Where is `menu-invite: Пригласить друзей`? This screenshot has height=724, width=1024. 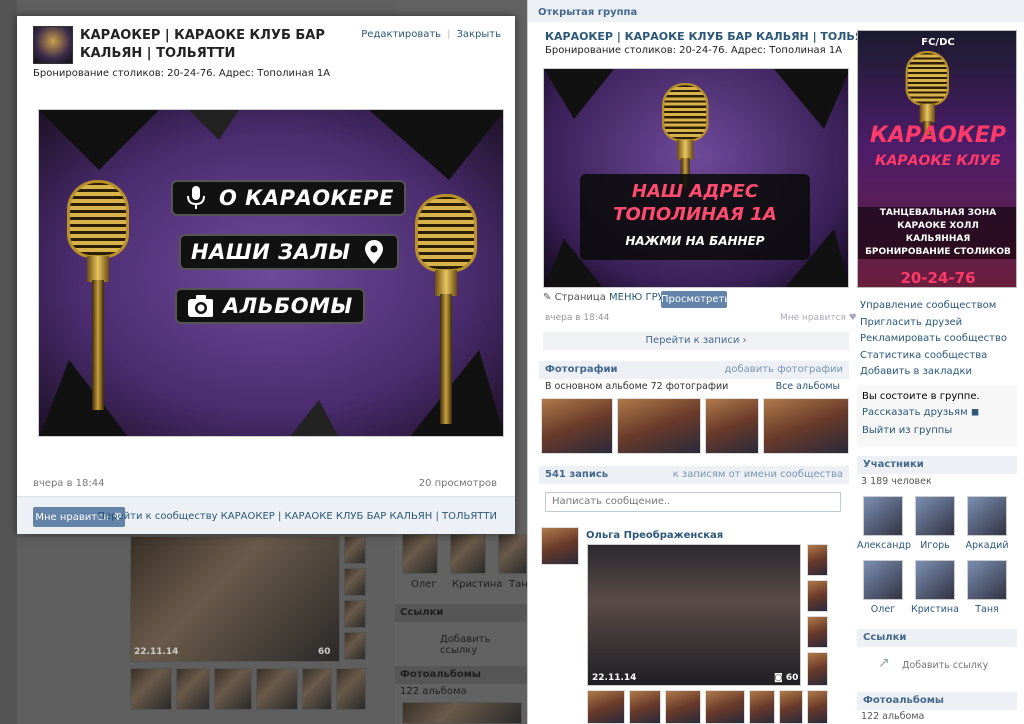 menu-invite: Пригласить друзей is located at coordinates (933, 323).